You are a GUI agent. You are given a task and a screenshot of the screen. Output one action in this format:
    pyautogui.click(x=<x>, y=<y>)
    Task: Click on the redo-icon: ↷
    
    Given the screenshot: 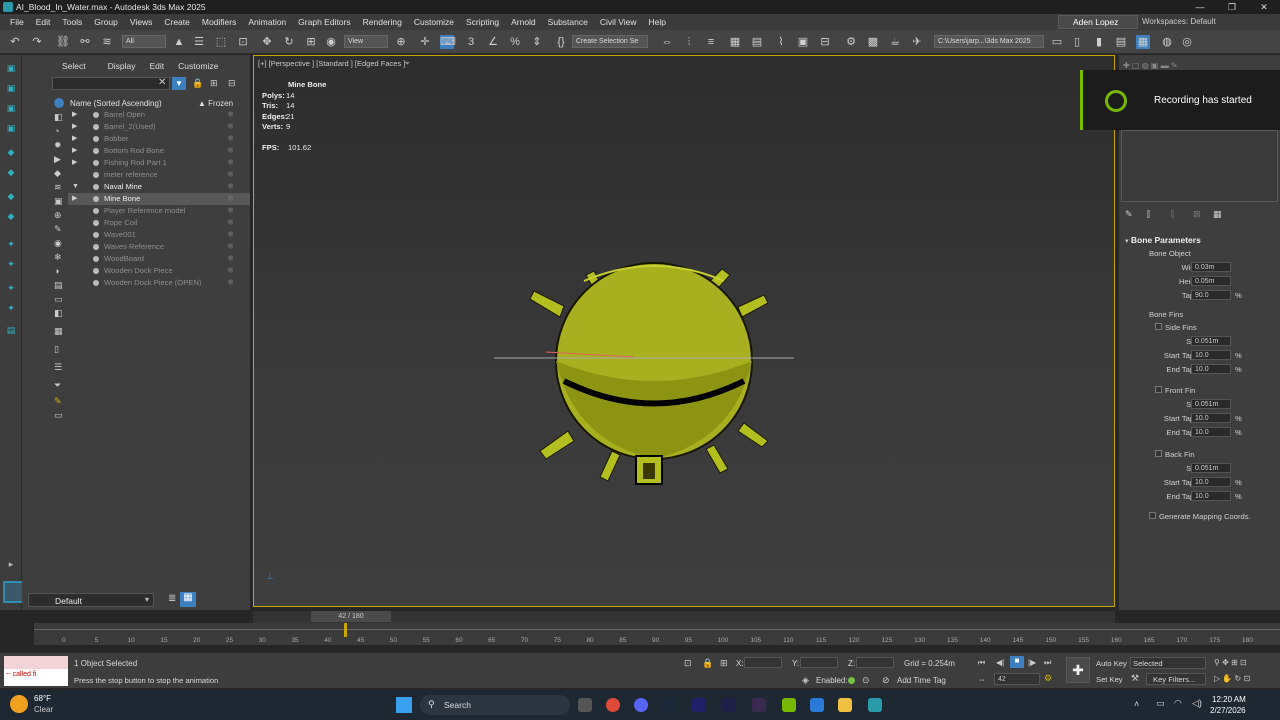 What is the action you would take?
    pyautogui.click(x=37, y=42)
    